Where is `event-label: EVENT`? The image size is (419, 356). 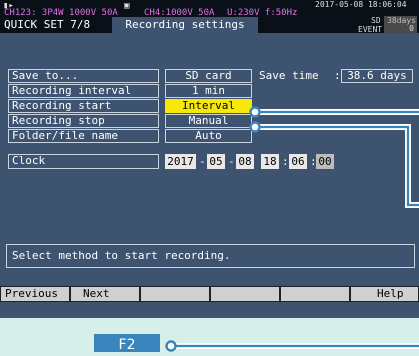 event-label: EVENT is located at coordinates (370, 29).